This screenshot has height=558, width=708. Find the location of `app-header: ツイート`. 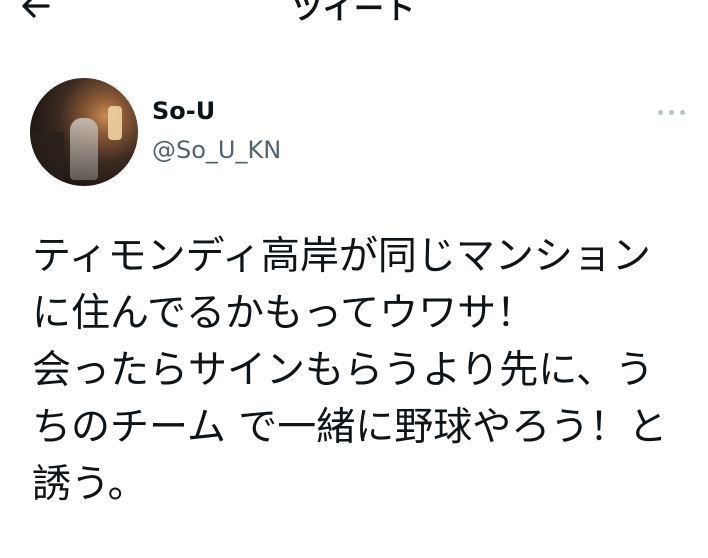

app-header: ツイート is located at coordinates (354, 20).